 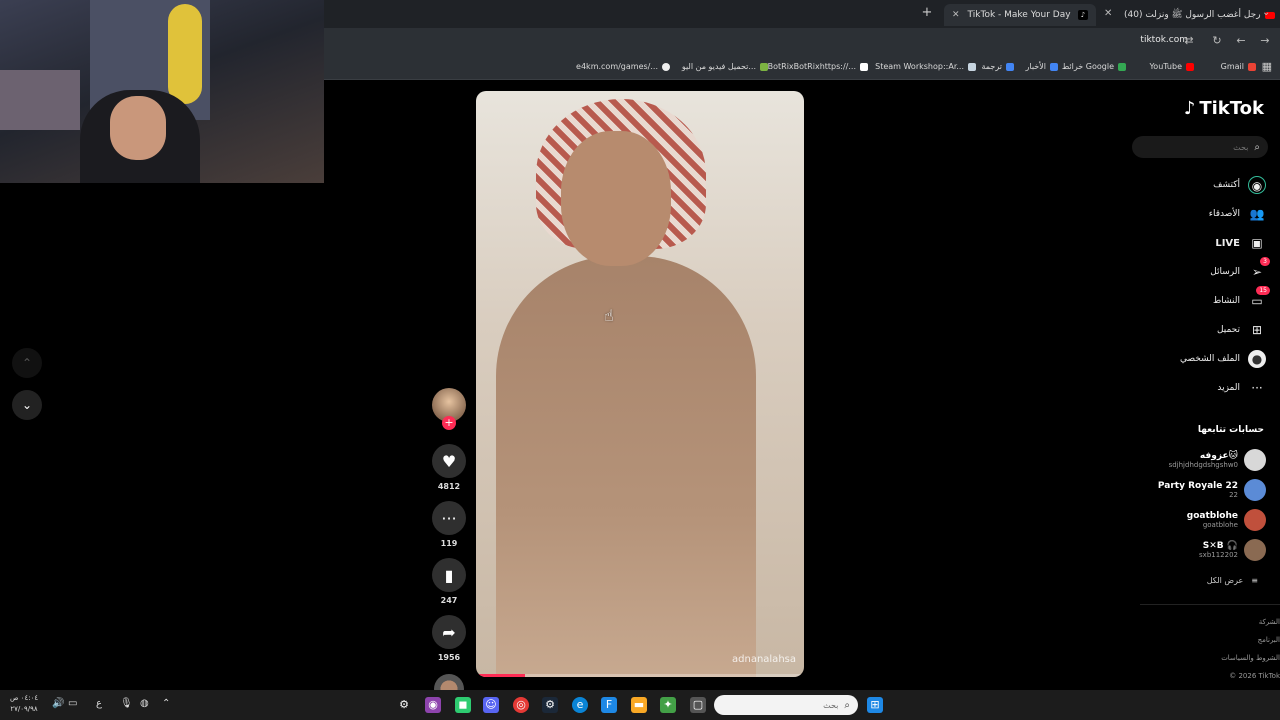 I want to click on file-explorer-icon: ▬, so click(x=639, y=705).